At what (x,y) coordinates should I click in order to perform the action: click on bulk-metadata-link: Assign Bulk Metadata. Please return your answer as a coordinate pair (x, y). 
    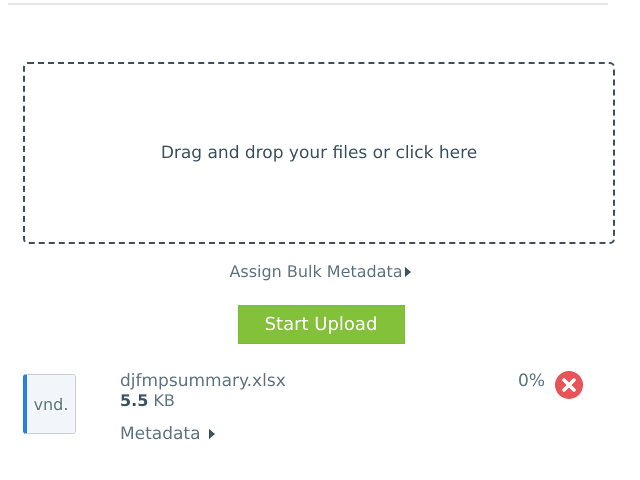
    Looking at the image, I should click on (316, 271).